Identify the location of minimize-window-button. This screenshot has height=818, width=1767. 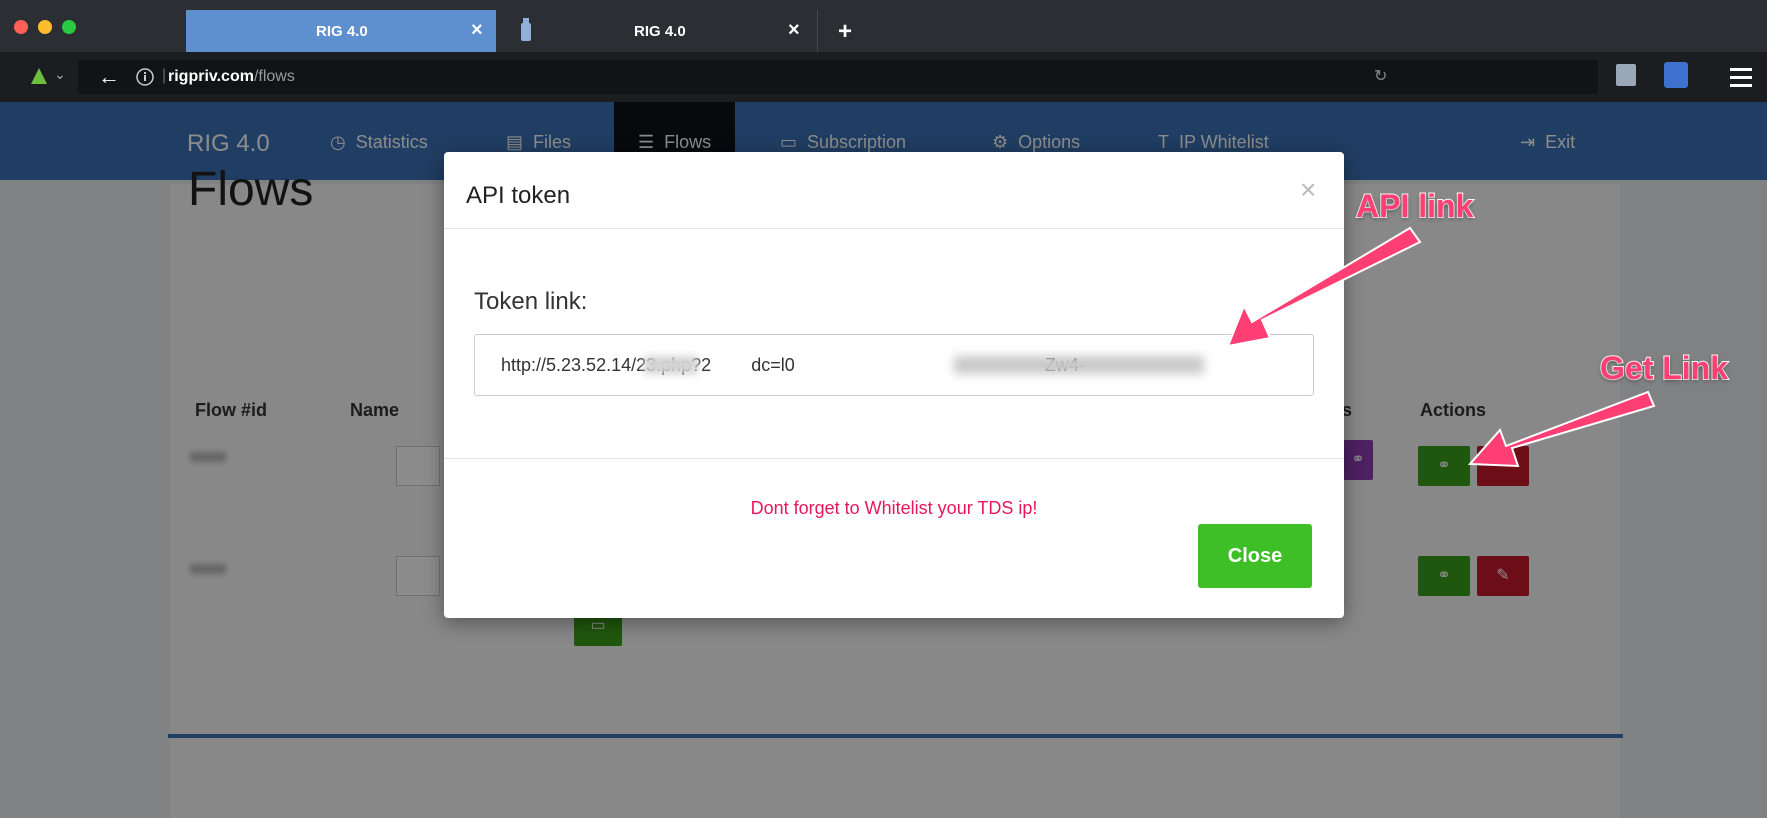
(45, 27).